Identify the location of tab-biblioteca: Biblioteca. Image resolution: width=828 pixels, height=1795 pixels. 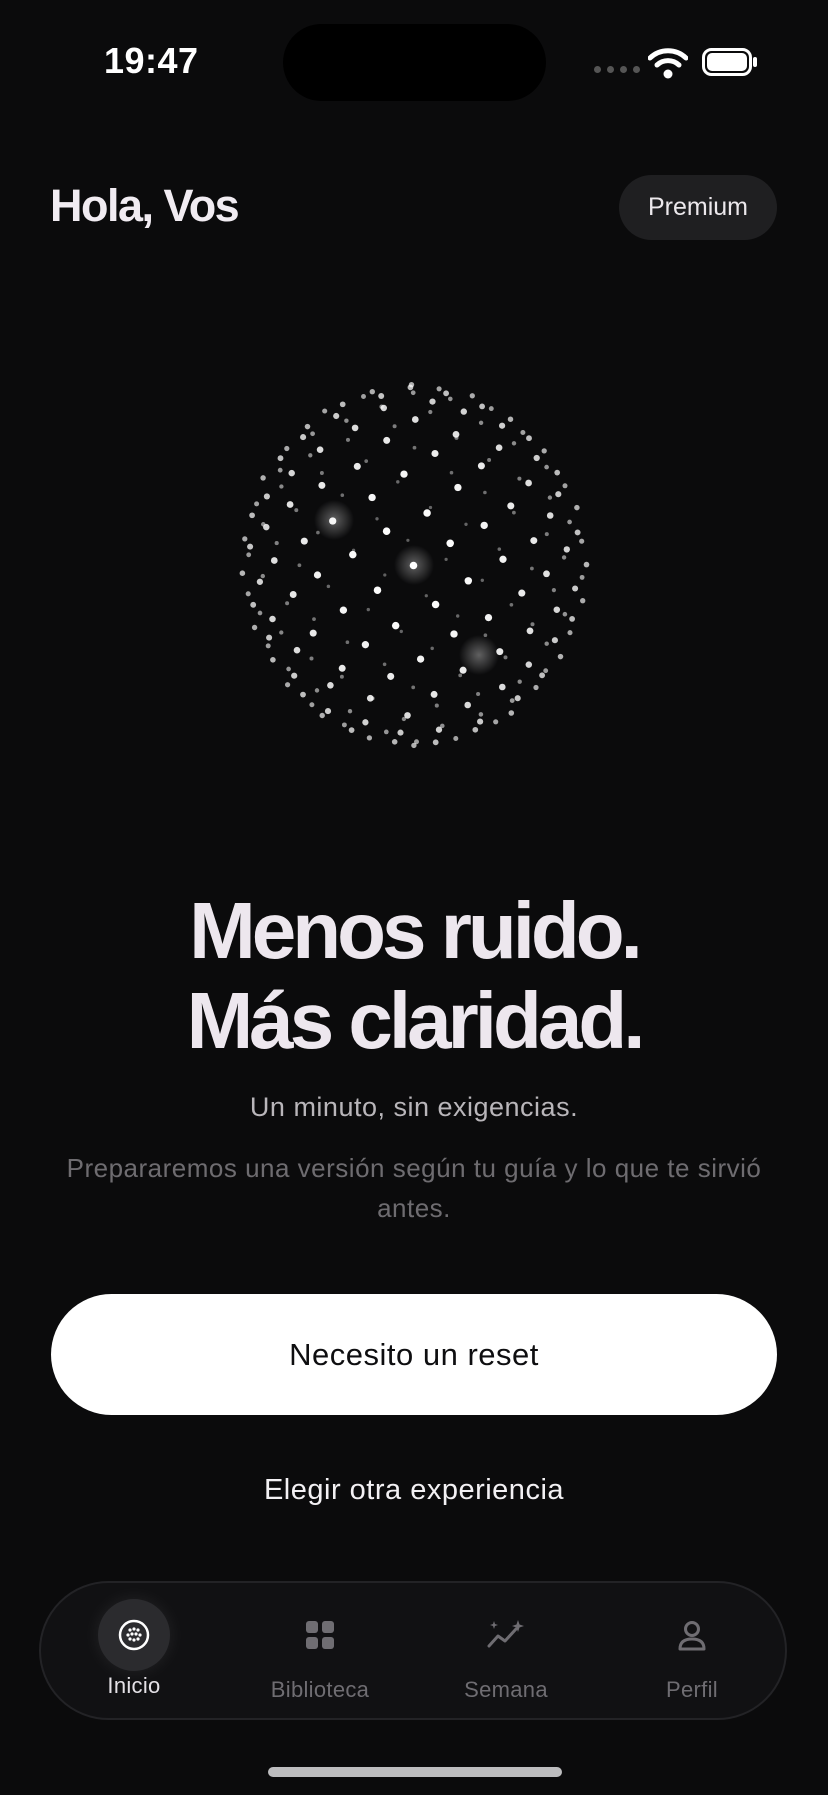
(320, 1650).